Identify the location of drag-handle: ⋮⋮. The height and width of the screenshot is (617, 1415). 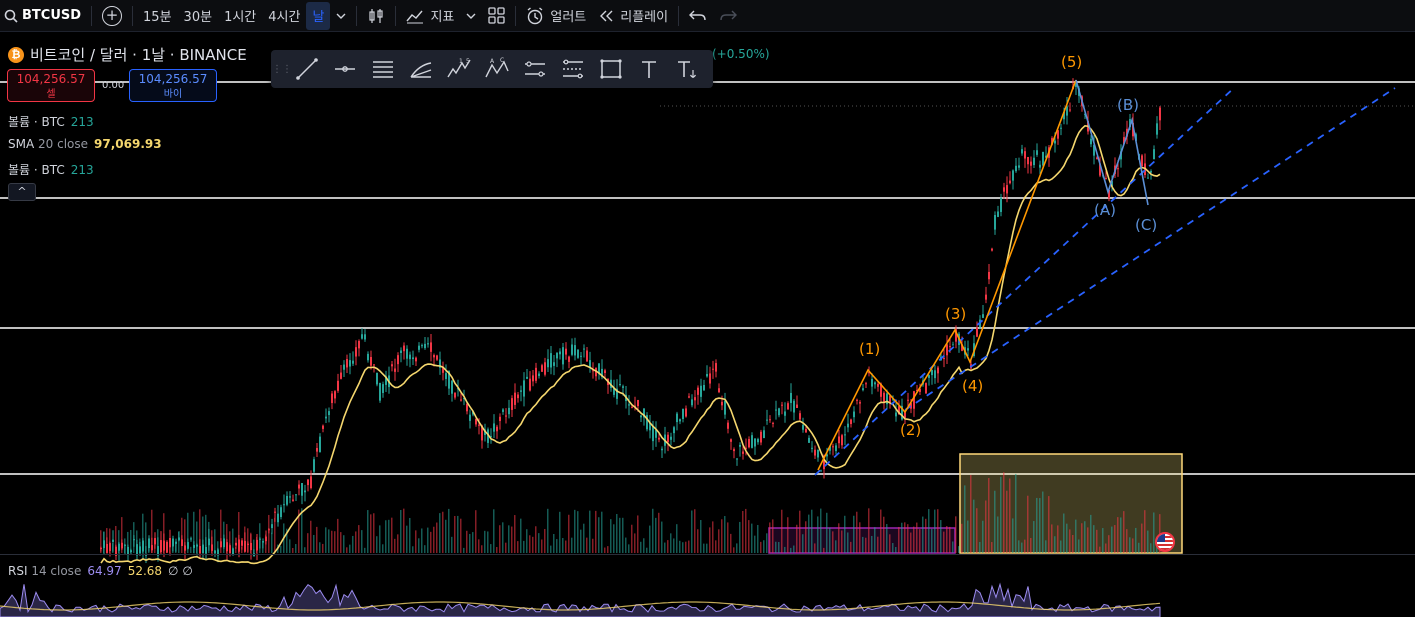
(282, 69).